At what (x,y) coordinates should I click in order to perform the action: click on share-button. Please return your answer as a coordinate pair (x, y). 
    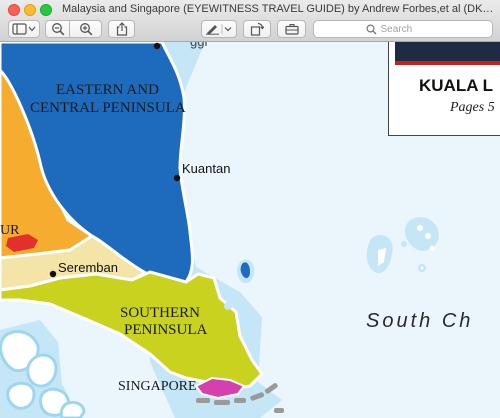
    Looking at the image, I should click on (121, 29).